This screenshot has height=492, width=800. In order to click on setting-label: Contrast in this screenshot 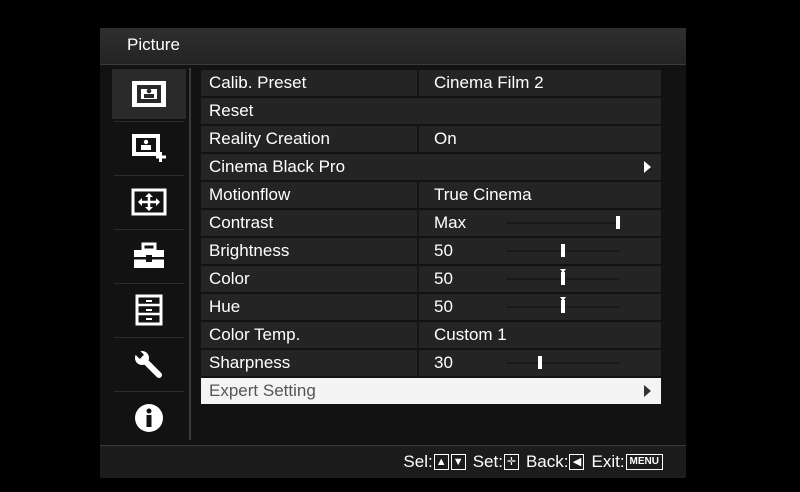, I will do `click(241, 222)`.